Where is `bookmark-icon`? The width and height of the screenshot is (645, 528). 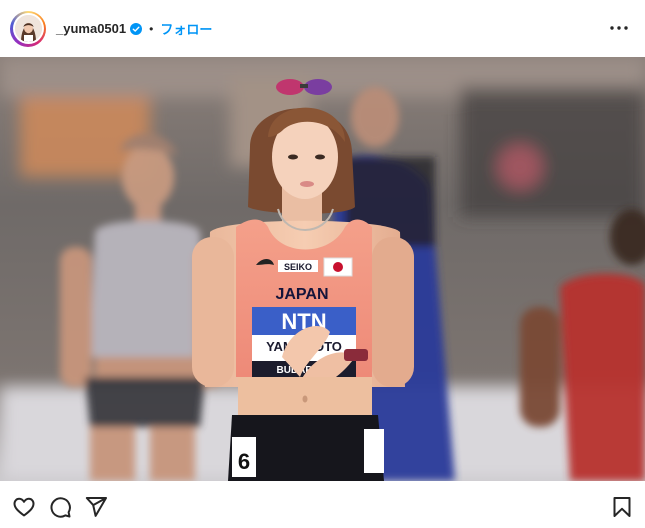
bookmark-icon is located at coordinates (622, 507).